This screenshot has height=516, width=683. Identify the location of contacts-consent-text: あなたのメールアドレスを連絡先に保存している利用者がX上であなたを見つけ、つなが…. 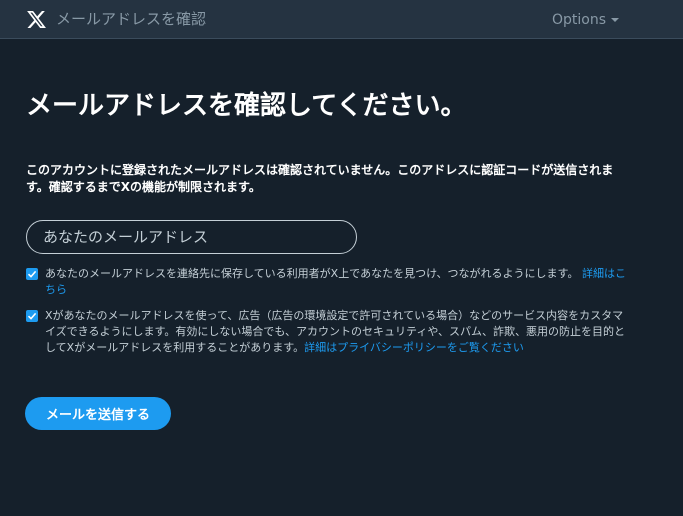
(338, 282).